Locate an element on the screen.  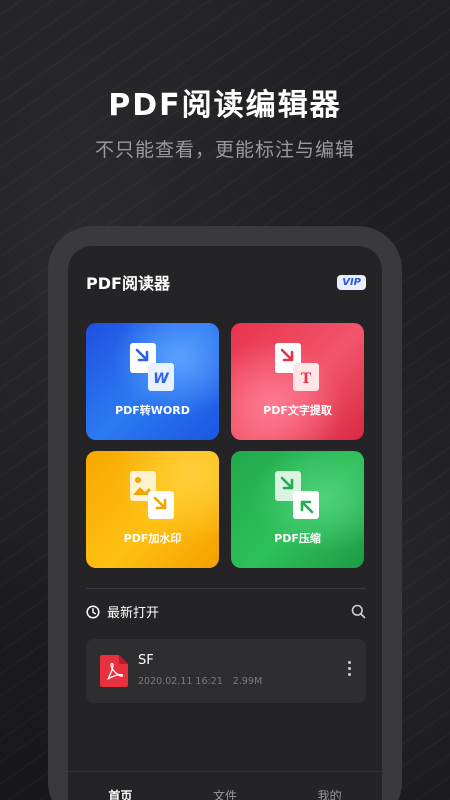
tool-compress: PDF压缩 is located at coordinates (297, 509).